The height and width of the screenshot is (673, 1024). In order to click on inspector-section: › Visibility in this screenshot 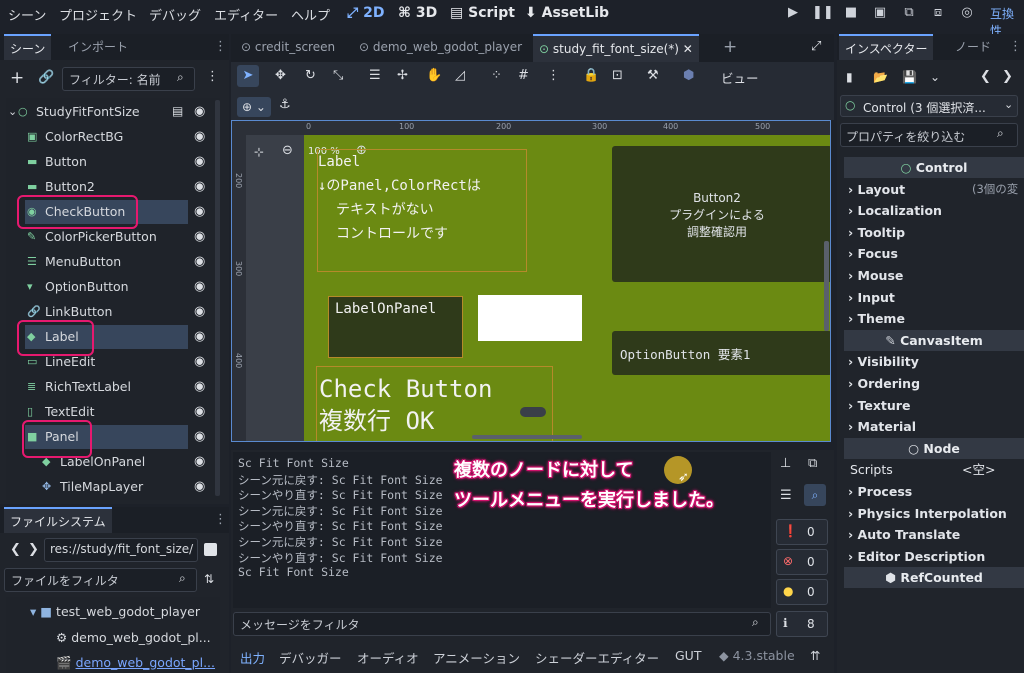, I will do `click(934, 361)`.